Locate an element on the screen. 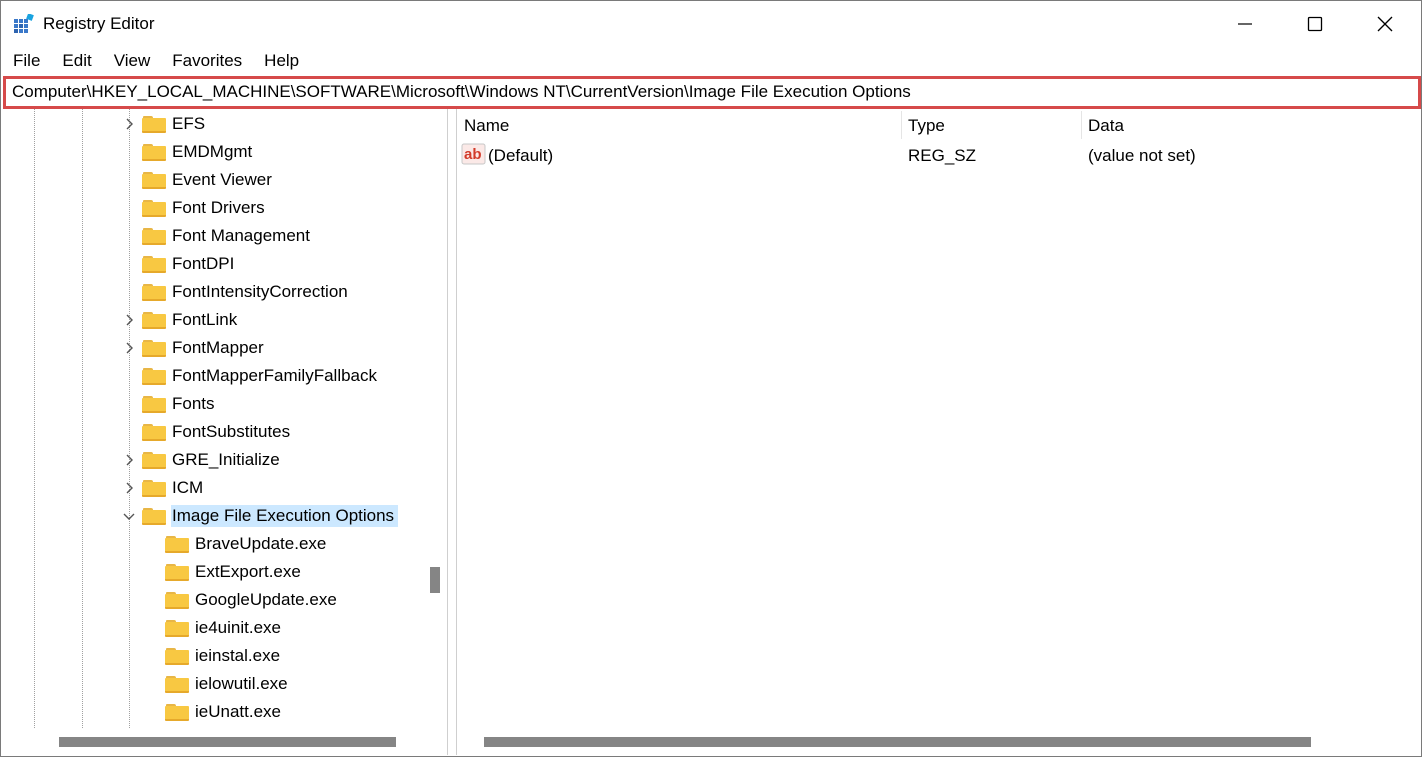 The image size is (1422, 757). minimize-button is located at coordinates (1245, 24).